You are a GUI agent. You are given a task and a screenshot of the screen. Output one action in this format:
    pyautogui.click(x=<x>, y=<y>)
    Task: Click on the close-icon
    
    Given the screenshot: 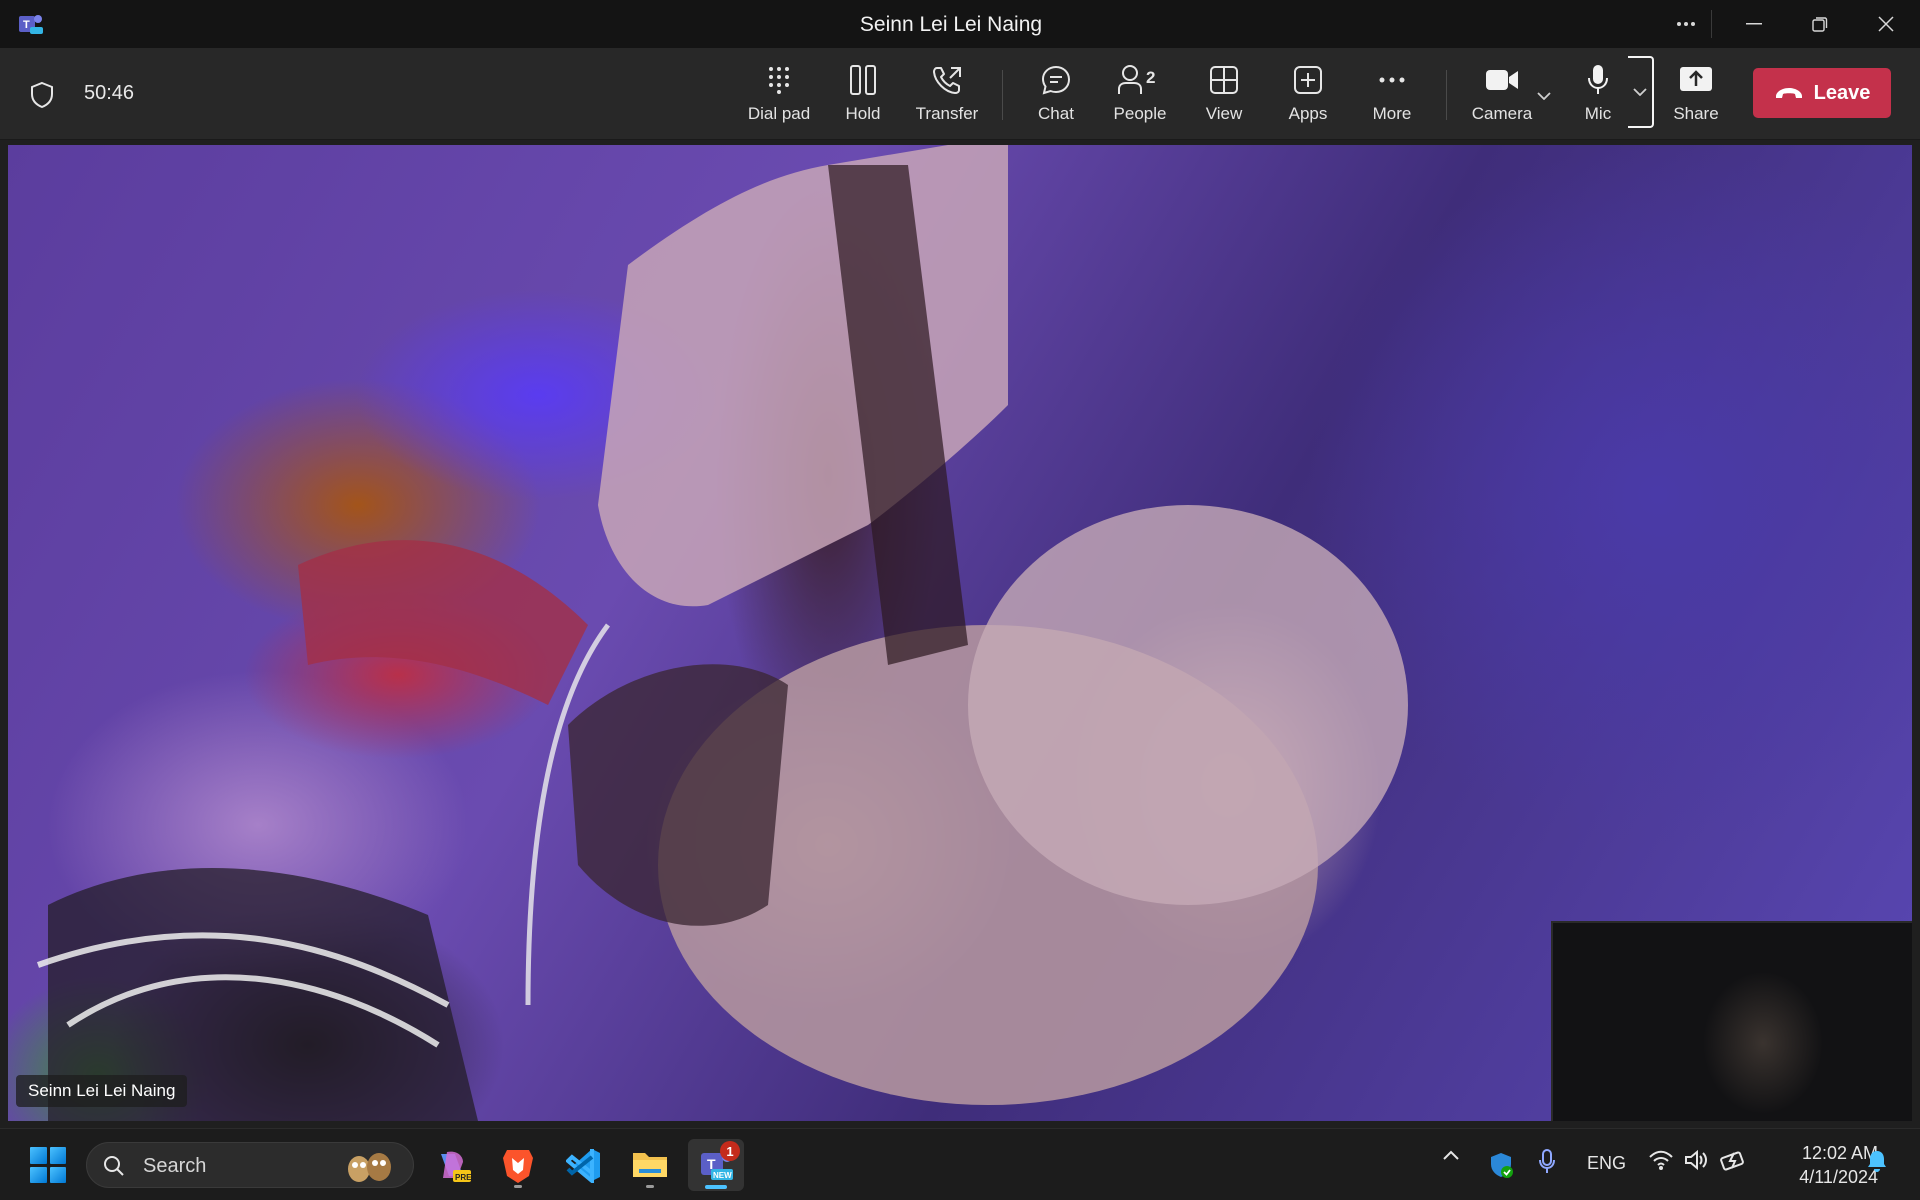 What is the action you would take?
    pyautogui.click(x=1886, y=24)
    